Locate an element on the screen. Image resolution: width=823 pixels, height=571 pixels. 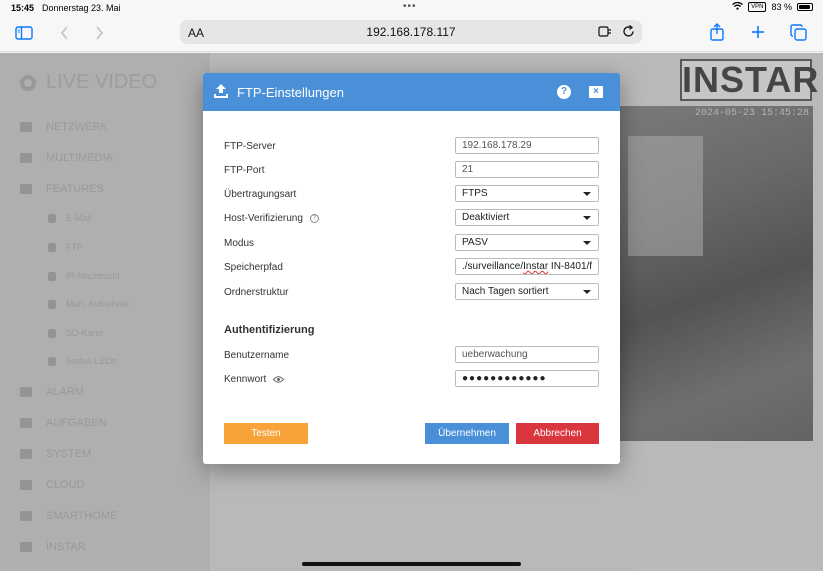
sidebar-toggle-icon is located at coordinates (24, 33).